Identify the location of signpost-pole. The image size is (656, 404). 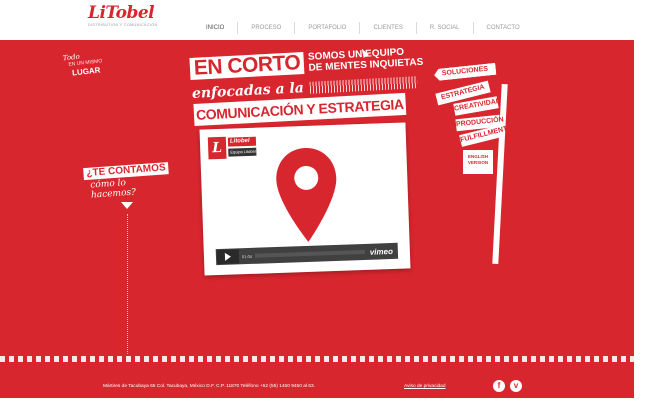
(500, 174).